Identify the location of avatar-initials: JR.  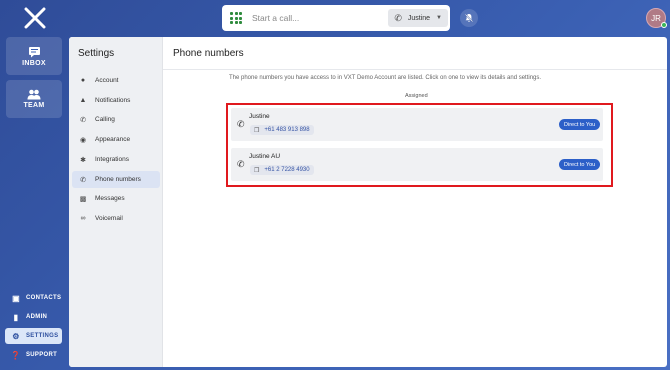
(656, 18).